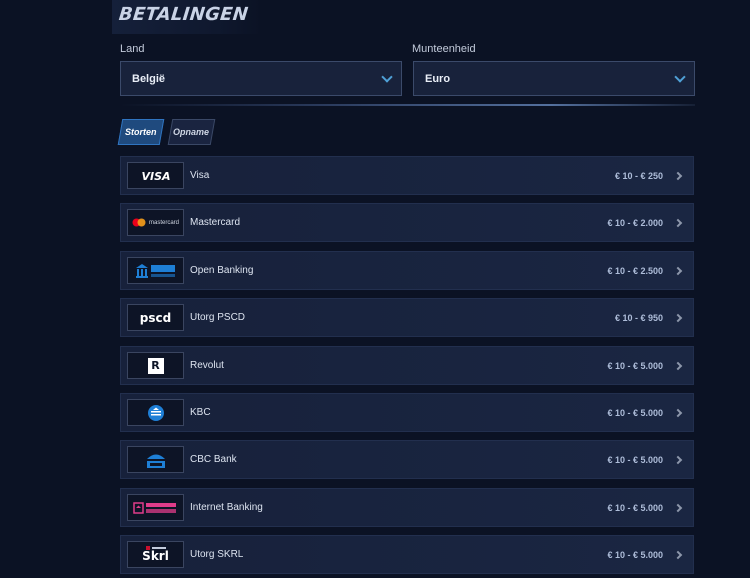 The width and height of the screenshot is (750, 578). I want to click on country-select: België, so click(261, 78).